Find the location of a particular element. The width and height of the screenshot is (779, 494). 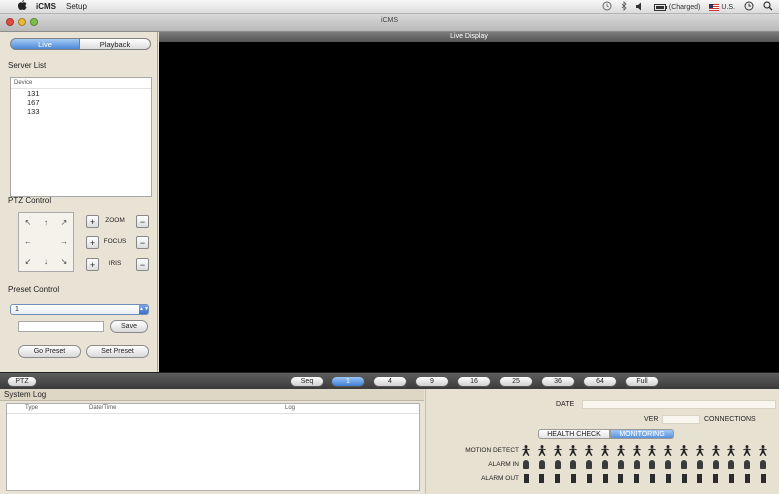

server-device-list: Device 131 167 133 is located at coordinates (81, 137).